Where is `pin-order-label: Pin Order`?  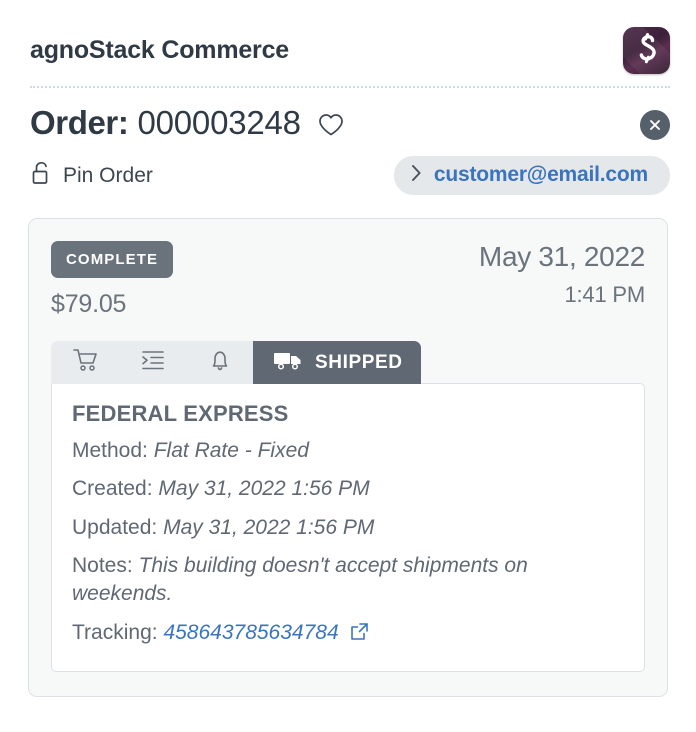
pin-order-label: Pin Order is located at coordinates (108, 175).